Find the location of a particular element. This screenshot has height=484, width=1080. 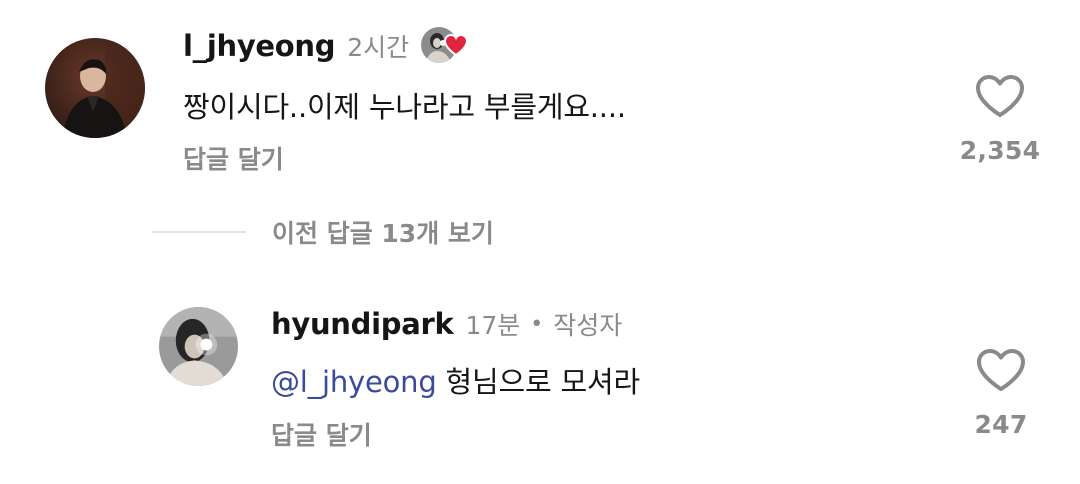

like-count: 2,354 is located at coordinates (1000, 150).